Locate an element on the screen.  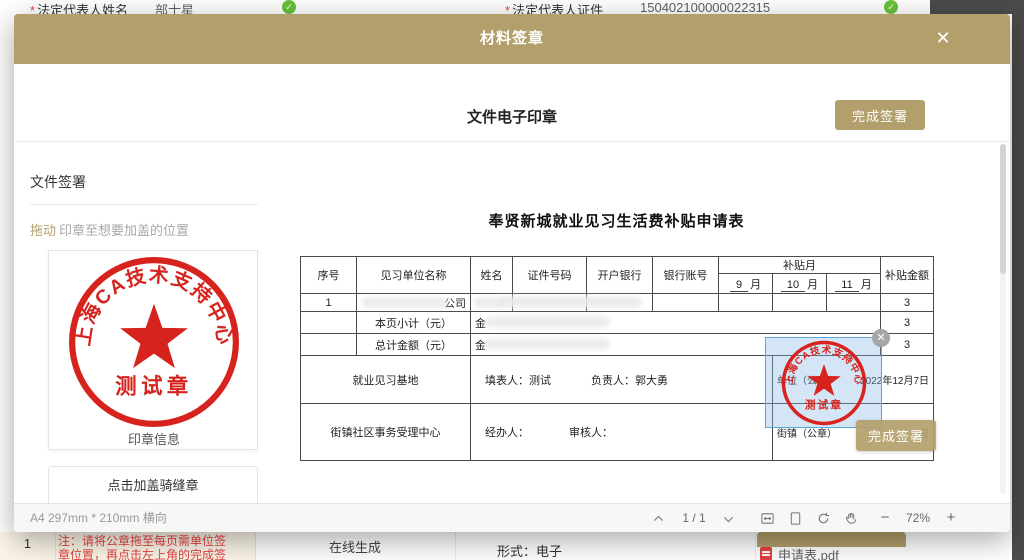
filler-name: 填表人：测试 is located at coordinates (518, 380).